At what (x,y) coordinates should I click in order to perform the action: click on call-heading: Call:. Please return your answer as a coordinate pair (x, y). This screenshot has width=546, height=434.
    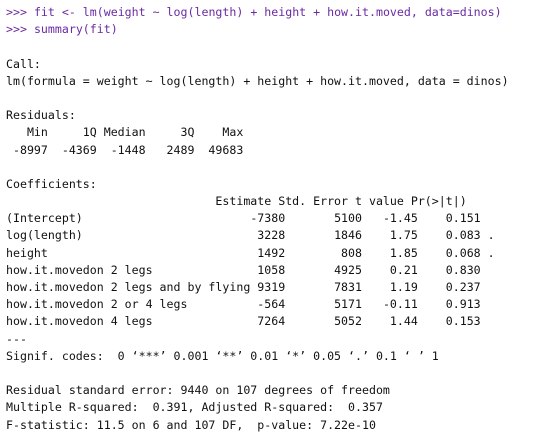
    Looking at the image, I should click on (23, 63).